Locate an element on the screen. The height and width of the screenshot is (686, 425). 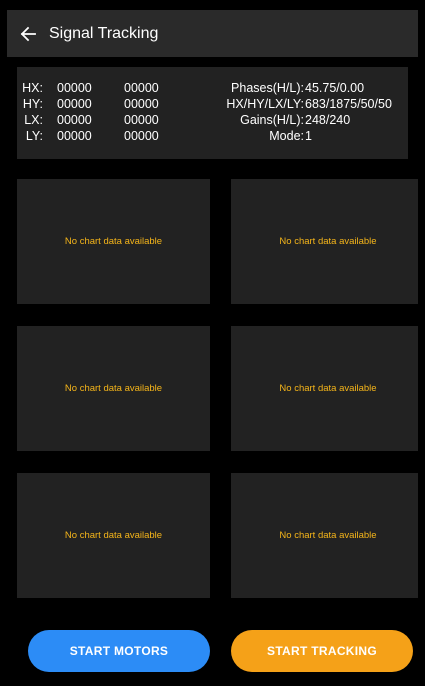
chart-panel-6: No chart data available is located at coordinates (324, 535).